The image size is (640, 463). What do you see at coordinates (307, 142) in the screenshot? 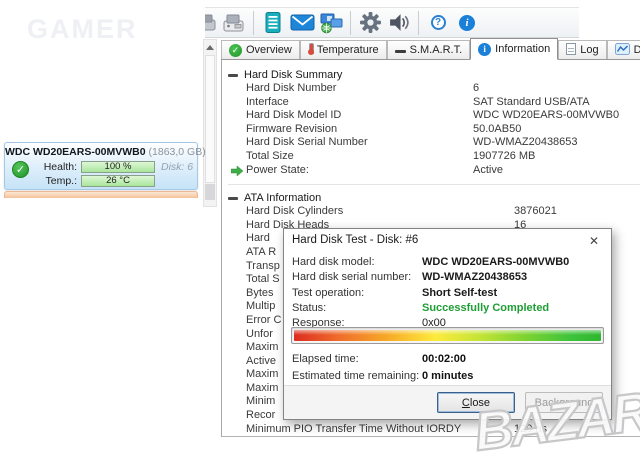
I see `info-label: Hard Disk Serial Number` at bounding box center [307, 142].